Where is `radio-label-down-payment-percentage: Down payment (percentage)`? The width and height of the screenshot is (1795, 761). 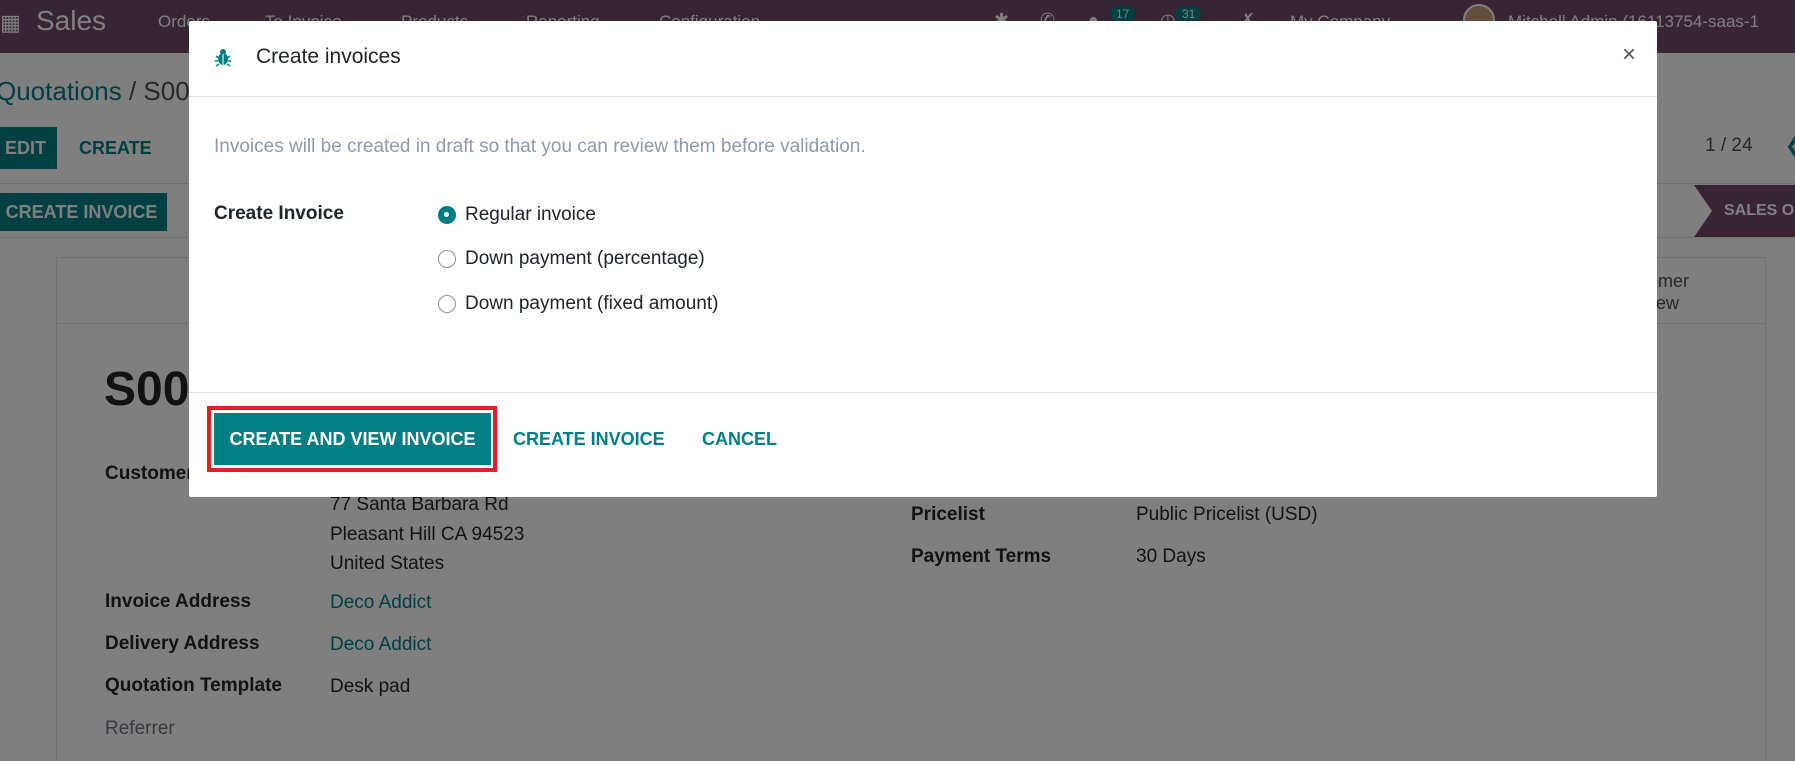 radio-label-down-payment-percentage: Down payment (percentage) is located at coordinates (585, 259).